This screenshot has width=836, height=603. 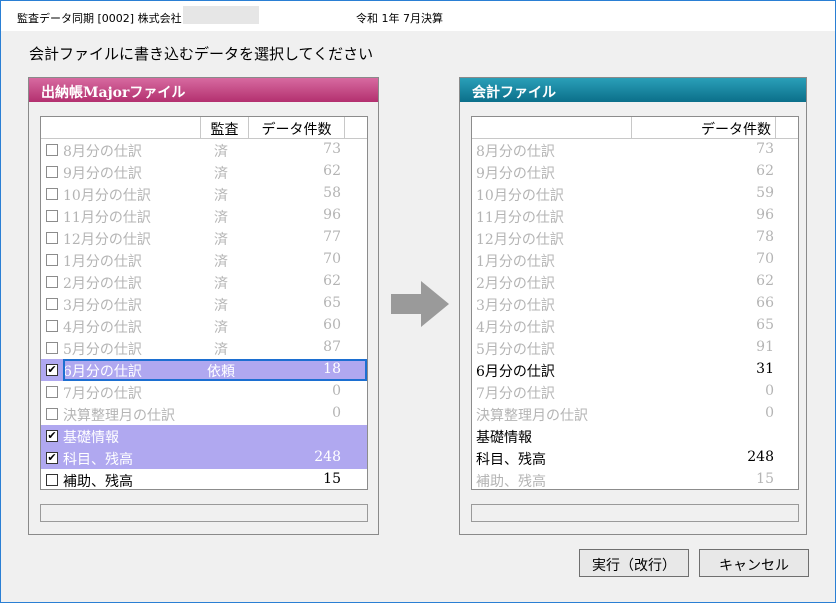 What do you see at coordinates (204, 172) in the screenshot?
I see `list-item: 9月分の仕訳 済 62` at bounding box center [204, 172].